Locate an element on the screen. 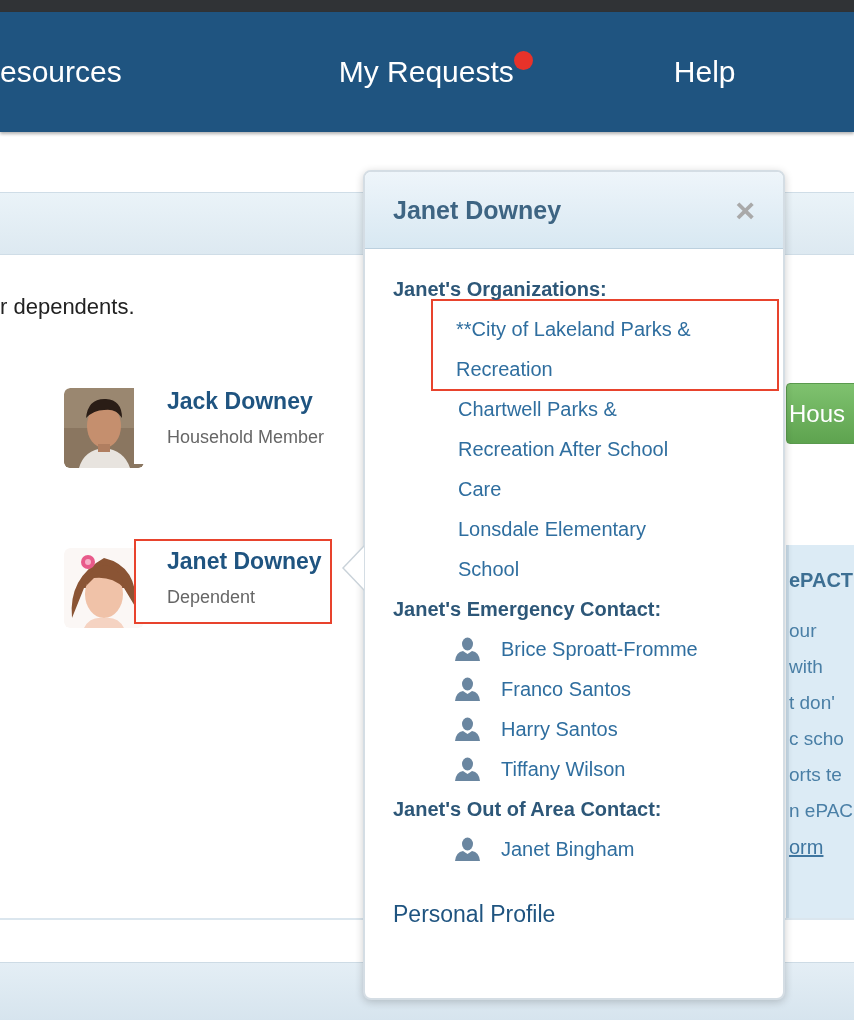 This screenshot has height=1020, width=854. contact-link: Harry Santos is located at coordinates (559, 729).